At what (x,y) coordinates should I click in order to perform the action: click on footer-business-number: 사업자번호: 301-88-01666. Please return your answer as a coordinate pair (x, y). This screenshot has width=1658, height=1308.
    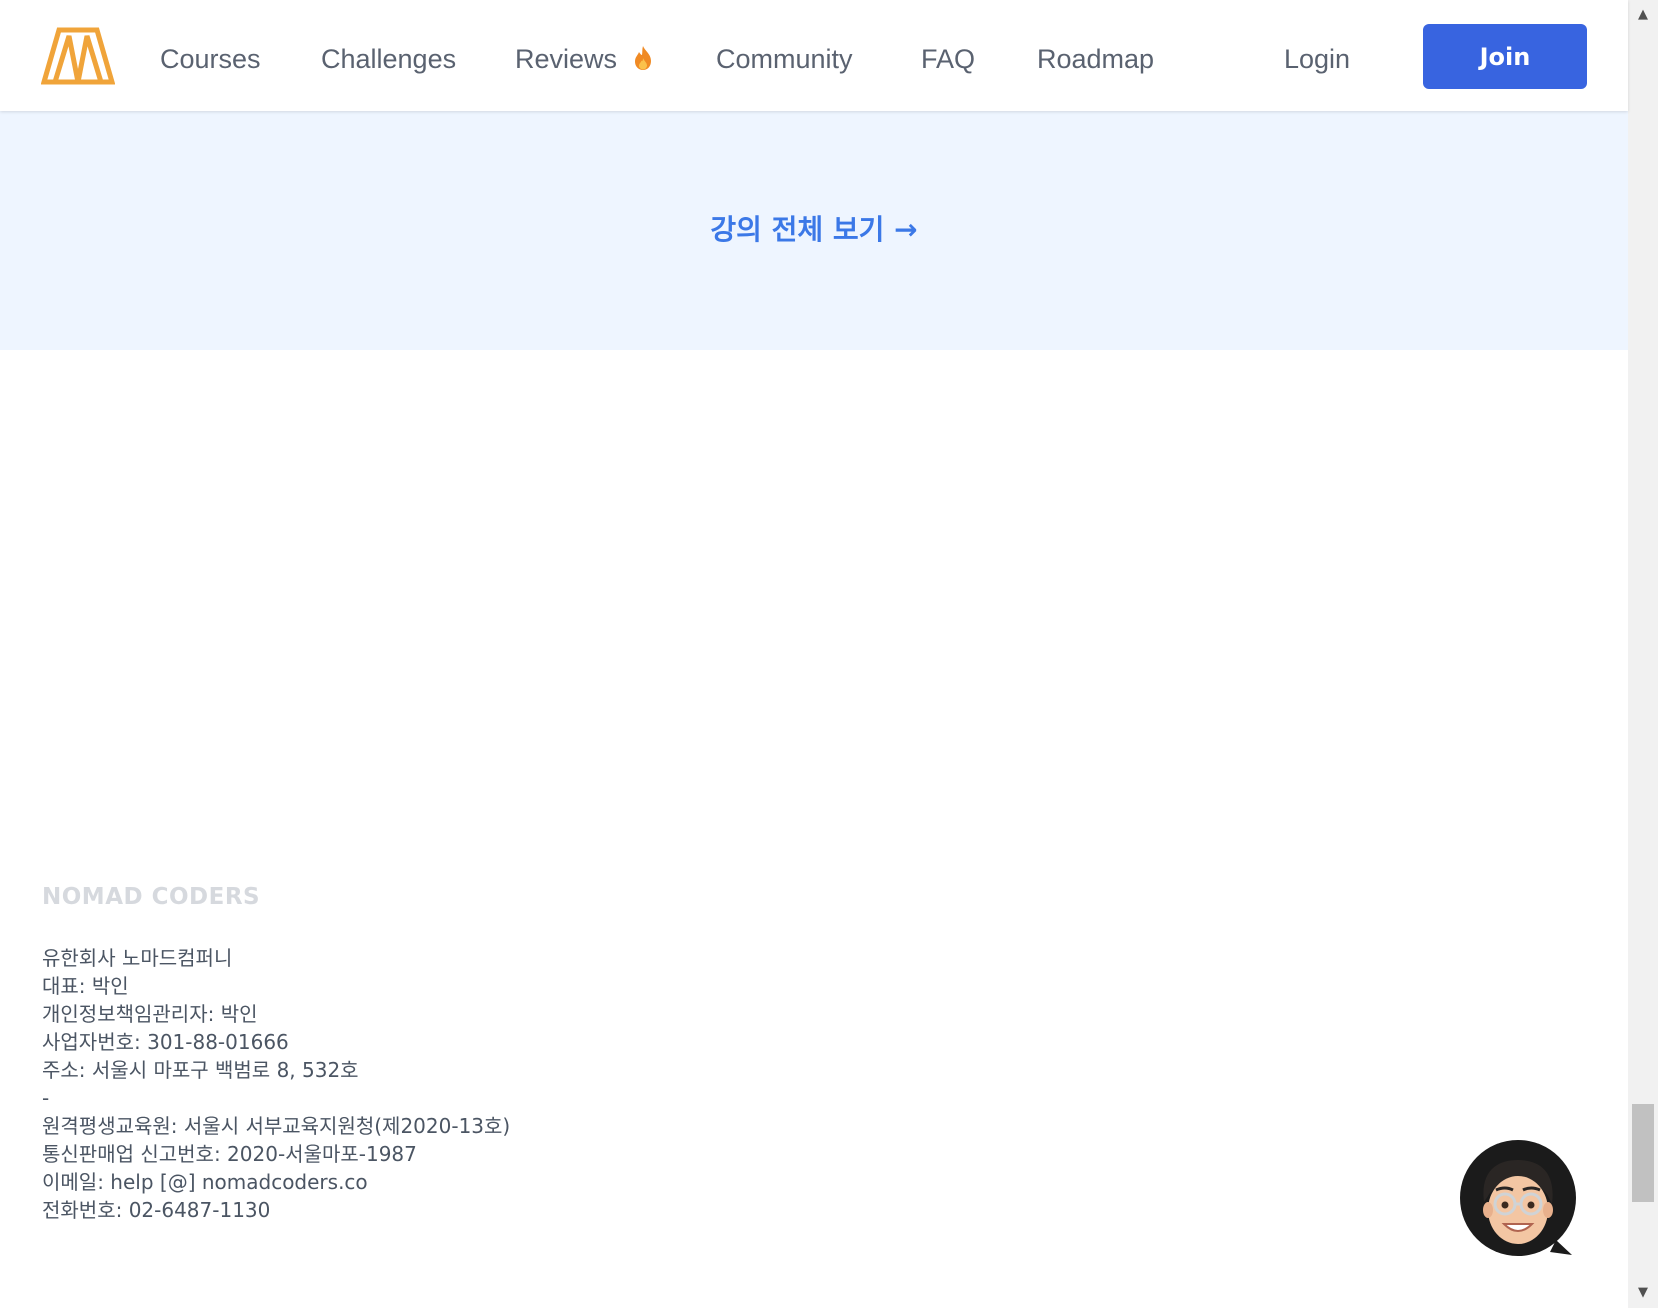
    Looking at the image, I should click on (165, 1042).